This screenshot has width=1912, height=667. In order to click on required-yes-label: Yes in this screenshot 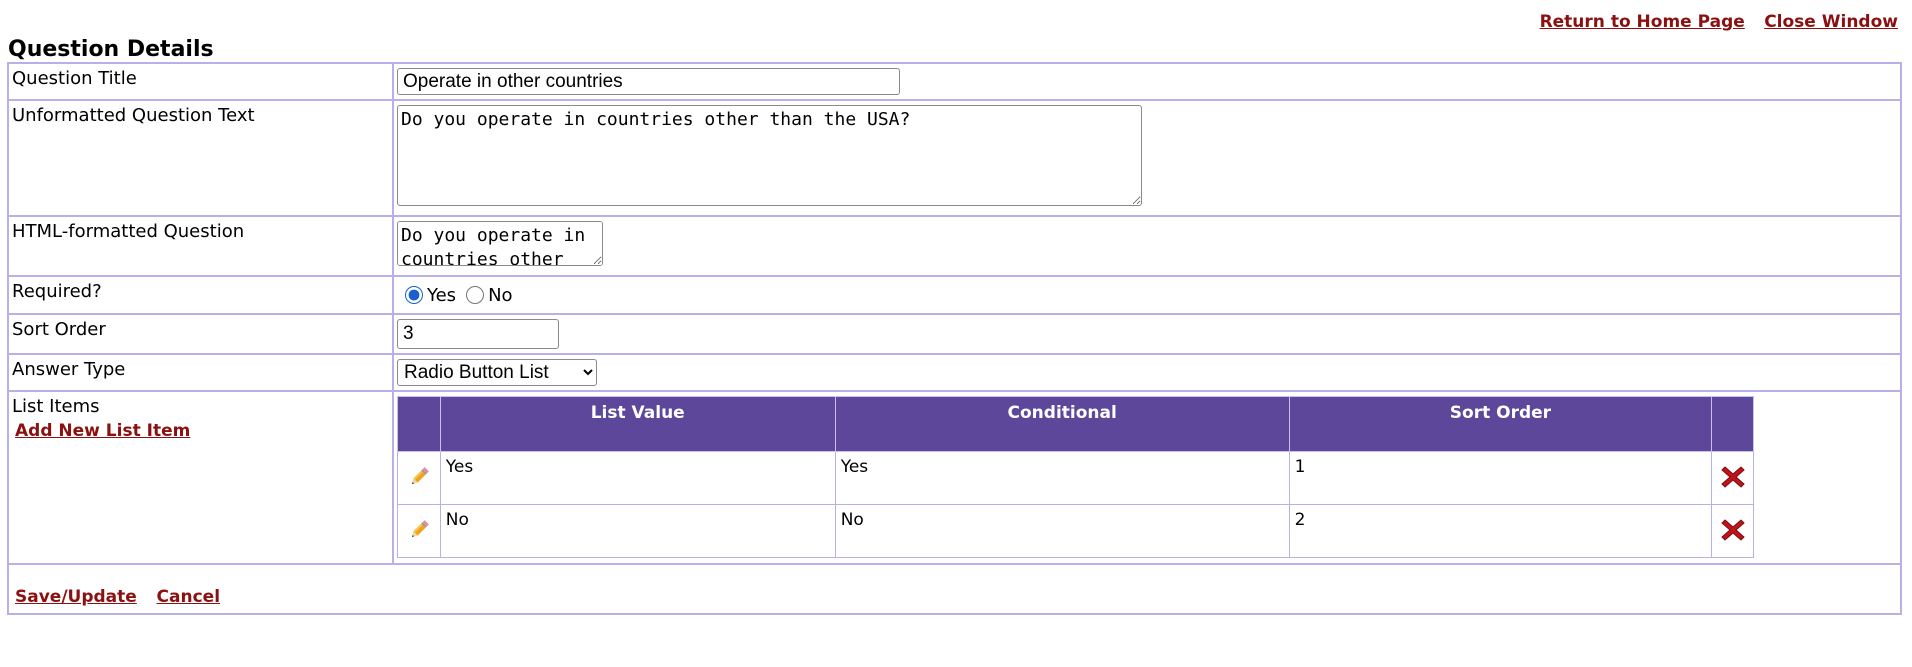, I will do `click(442, 295)`.